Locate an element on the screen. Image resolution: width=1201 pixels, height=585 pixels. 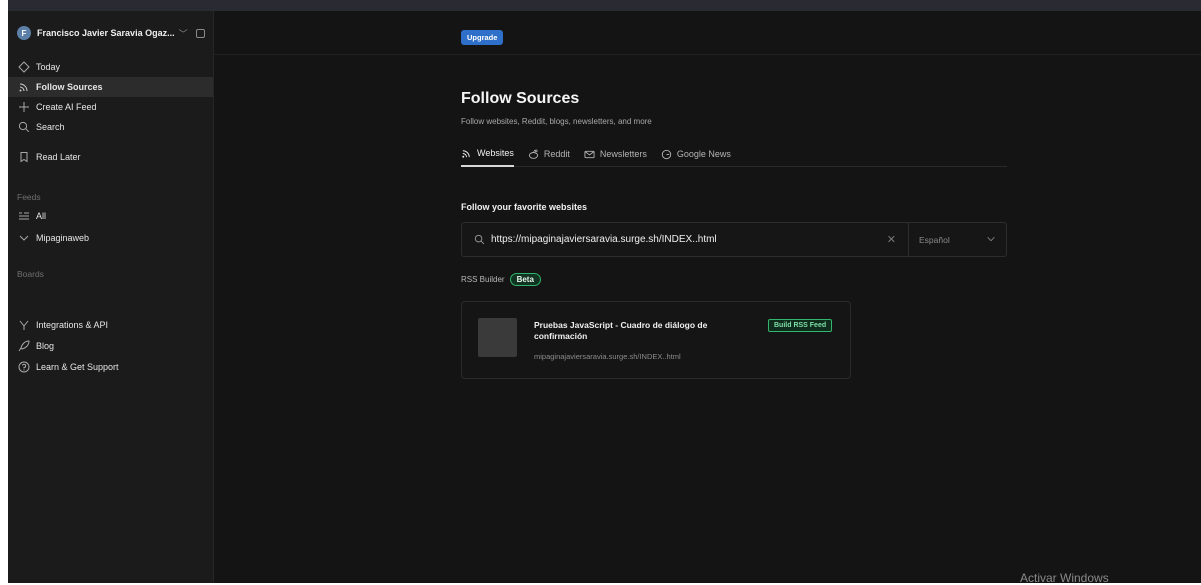
nav-create-ai-feed: Create AI Feed is located at coordinates (110, 107).